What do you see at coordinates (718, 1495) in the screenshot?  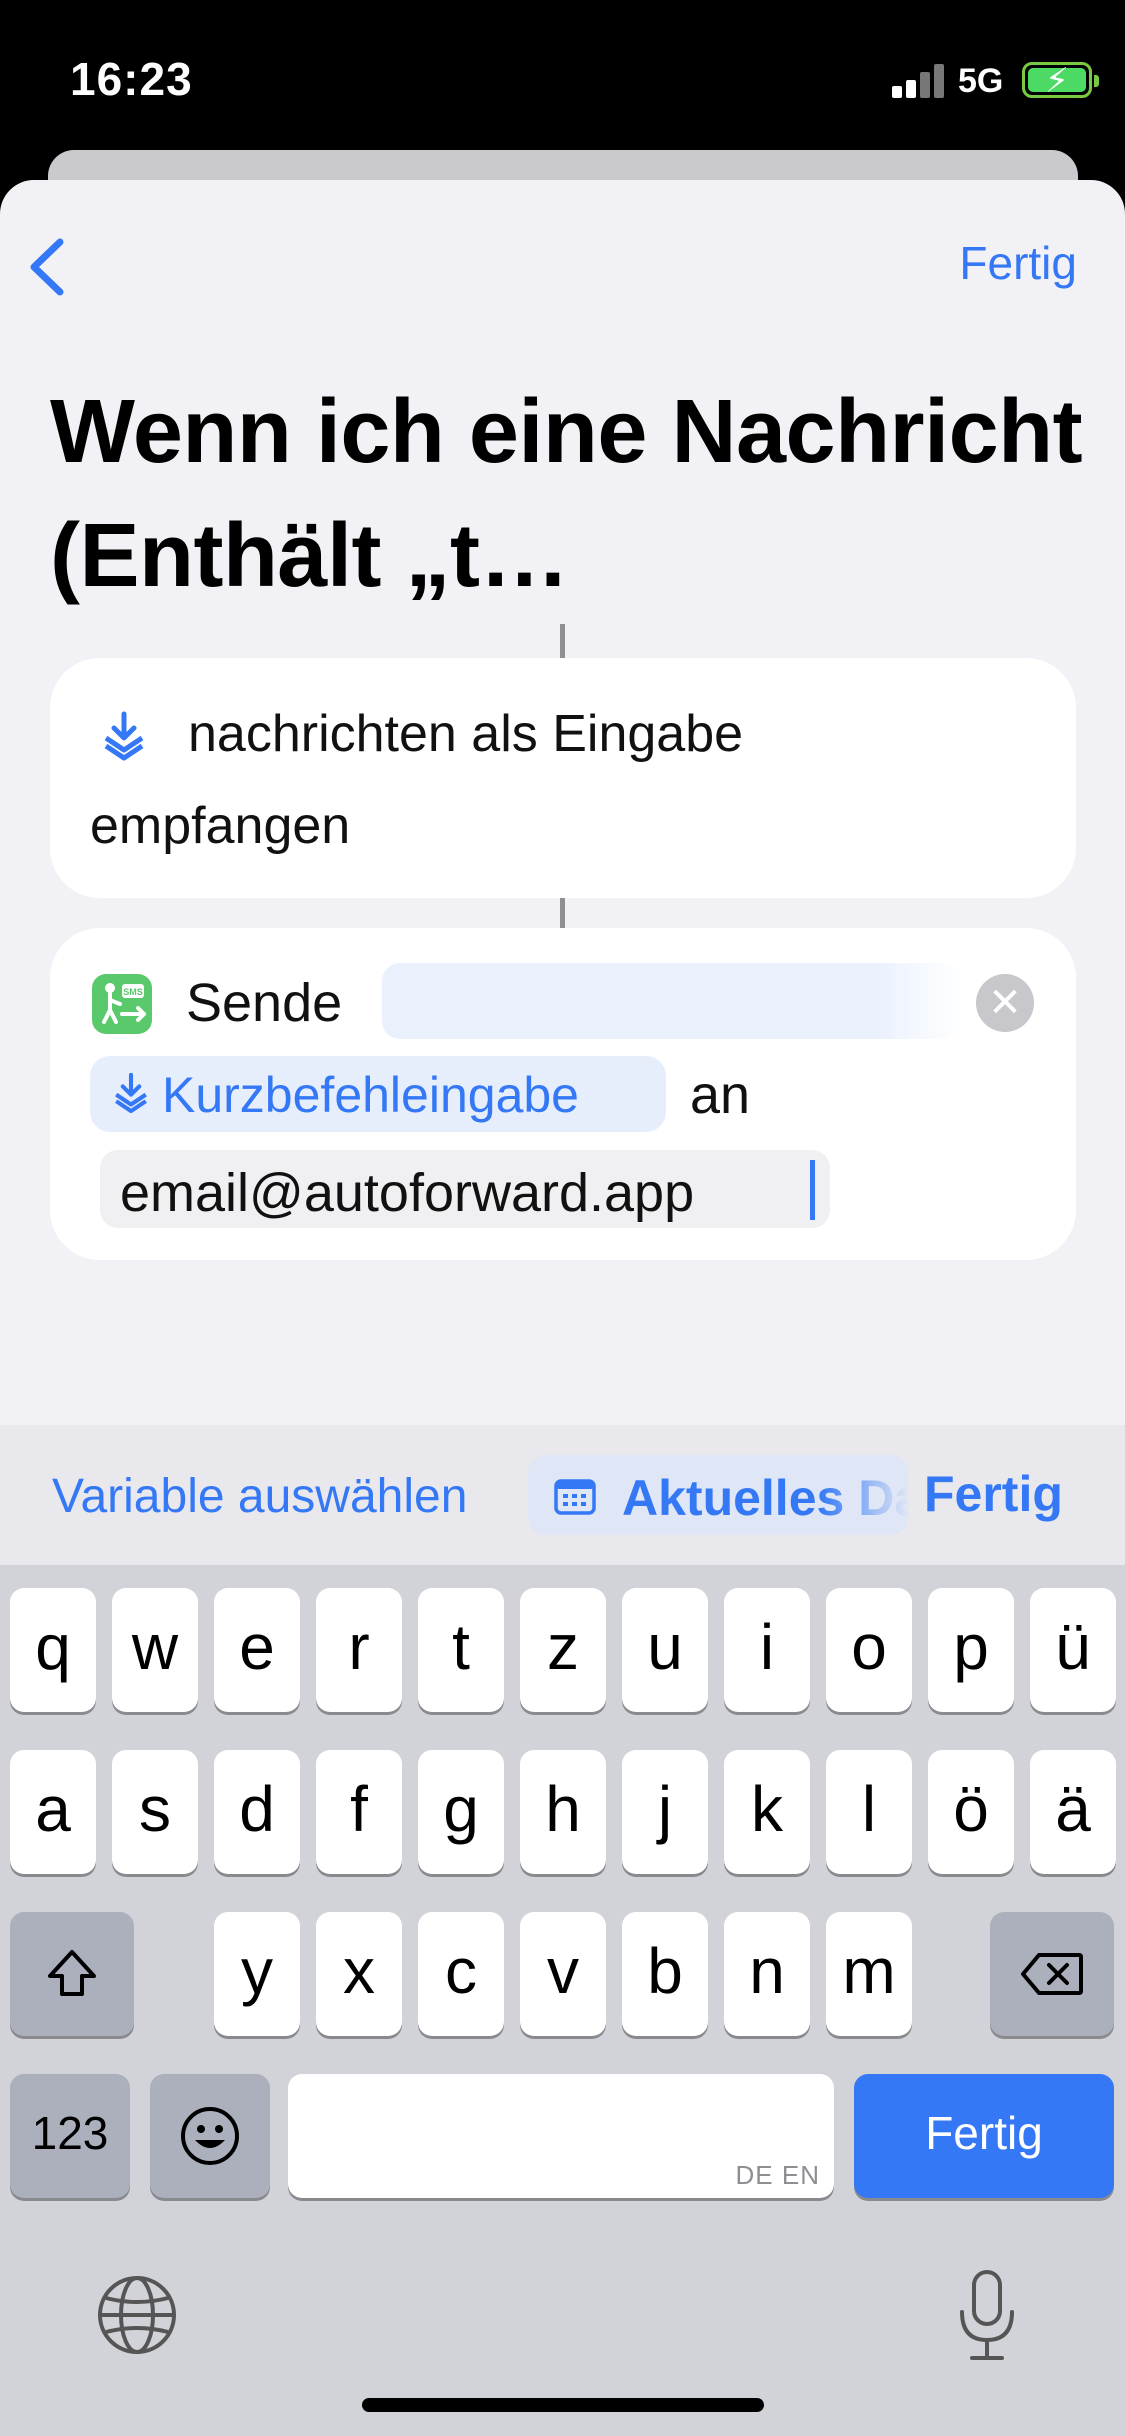 I see `current-date-variable-chip: Aktuelles Datum` at bounding box center [718, 1495].